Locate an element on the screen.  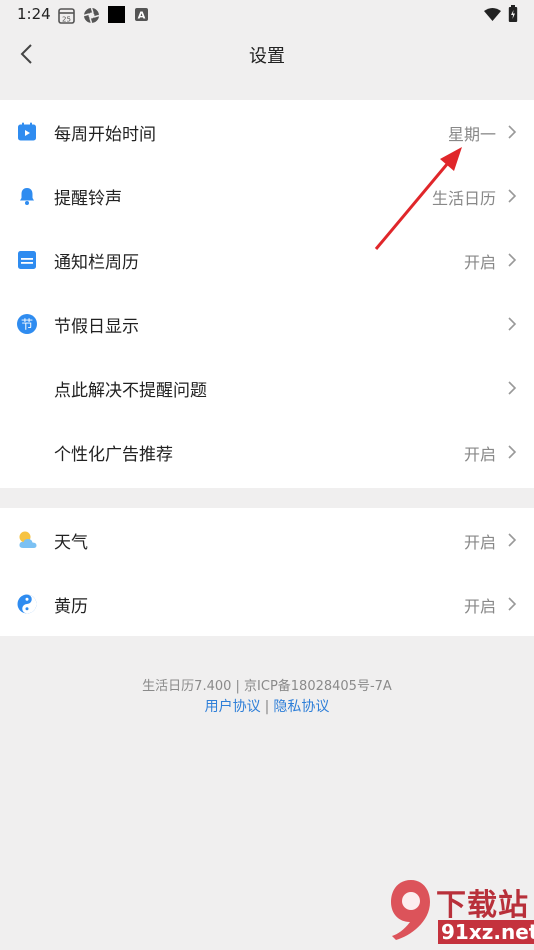
footer-links: 用户协议 | 隐私协议 is located at coordinates (267, 706).